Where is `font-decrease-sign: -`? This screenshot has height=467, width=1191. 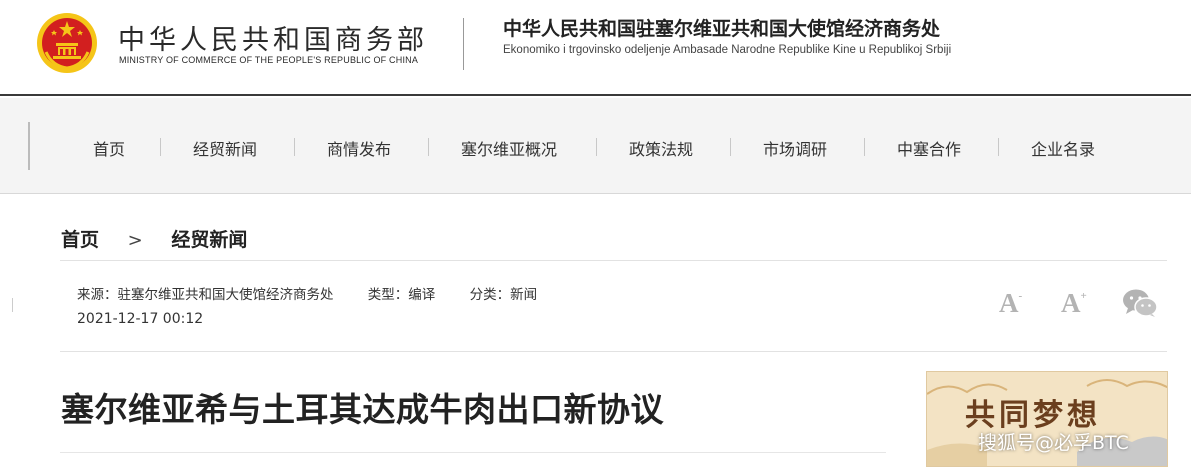
font-decrease-sign: - is located at coordinates (1020, 296).